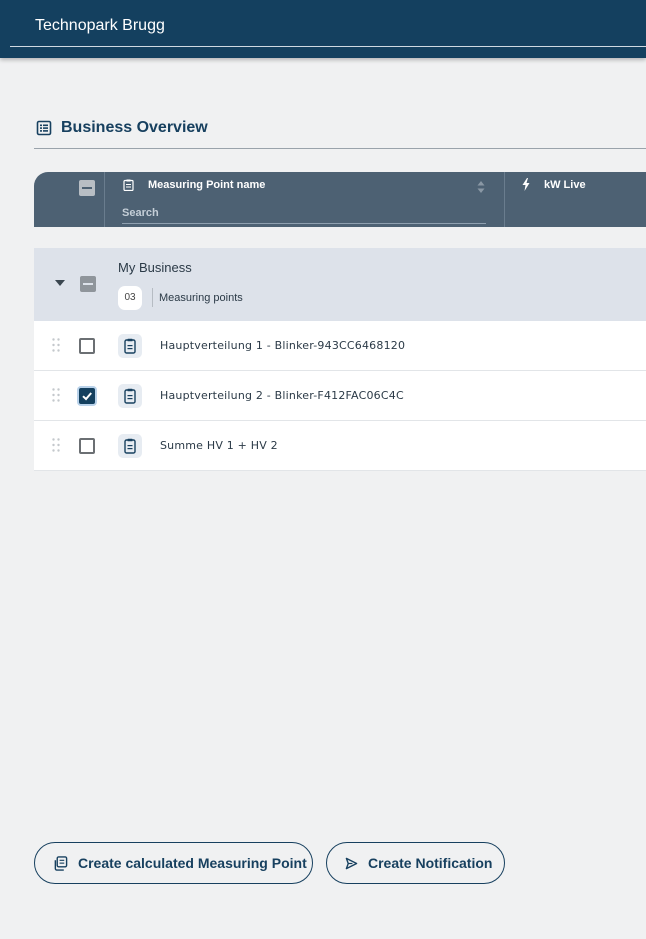 This screenshot has height=939, width=646. What do you see at coordinates (526, 184) in the screenshot?
I see `lightning-icon` at bounding box center [526, 184].